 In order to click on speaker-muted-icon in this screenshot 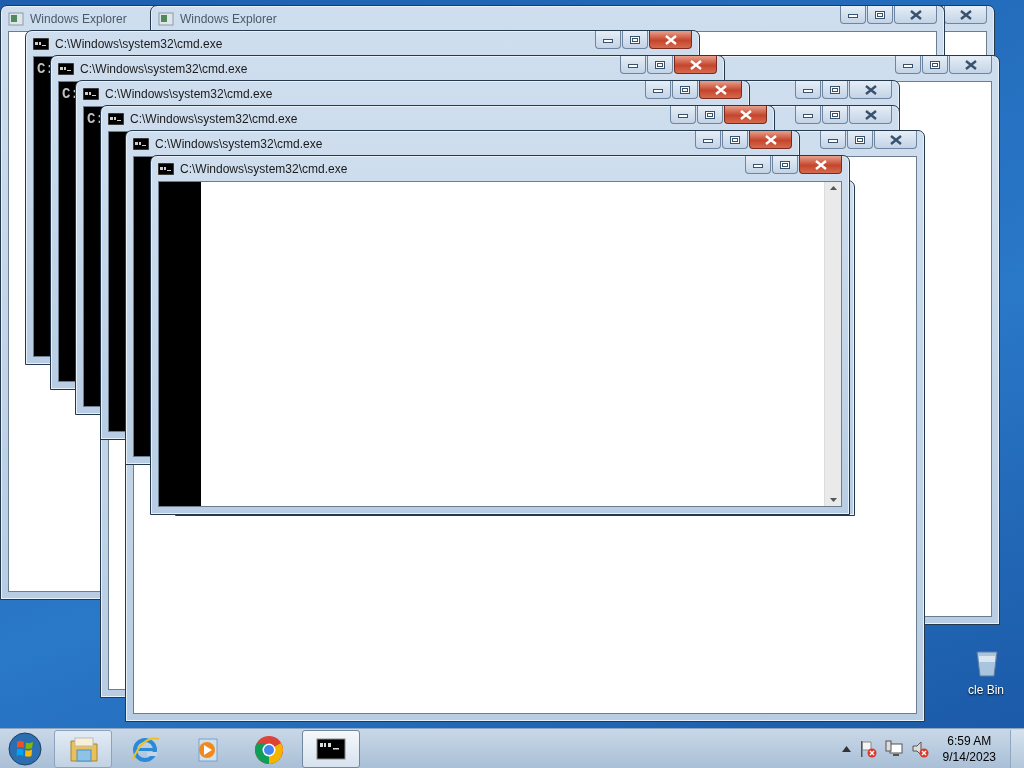, I will do `click(919, 748)`.